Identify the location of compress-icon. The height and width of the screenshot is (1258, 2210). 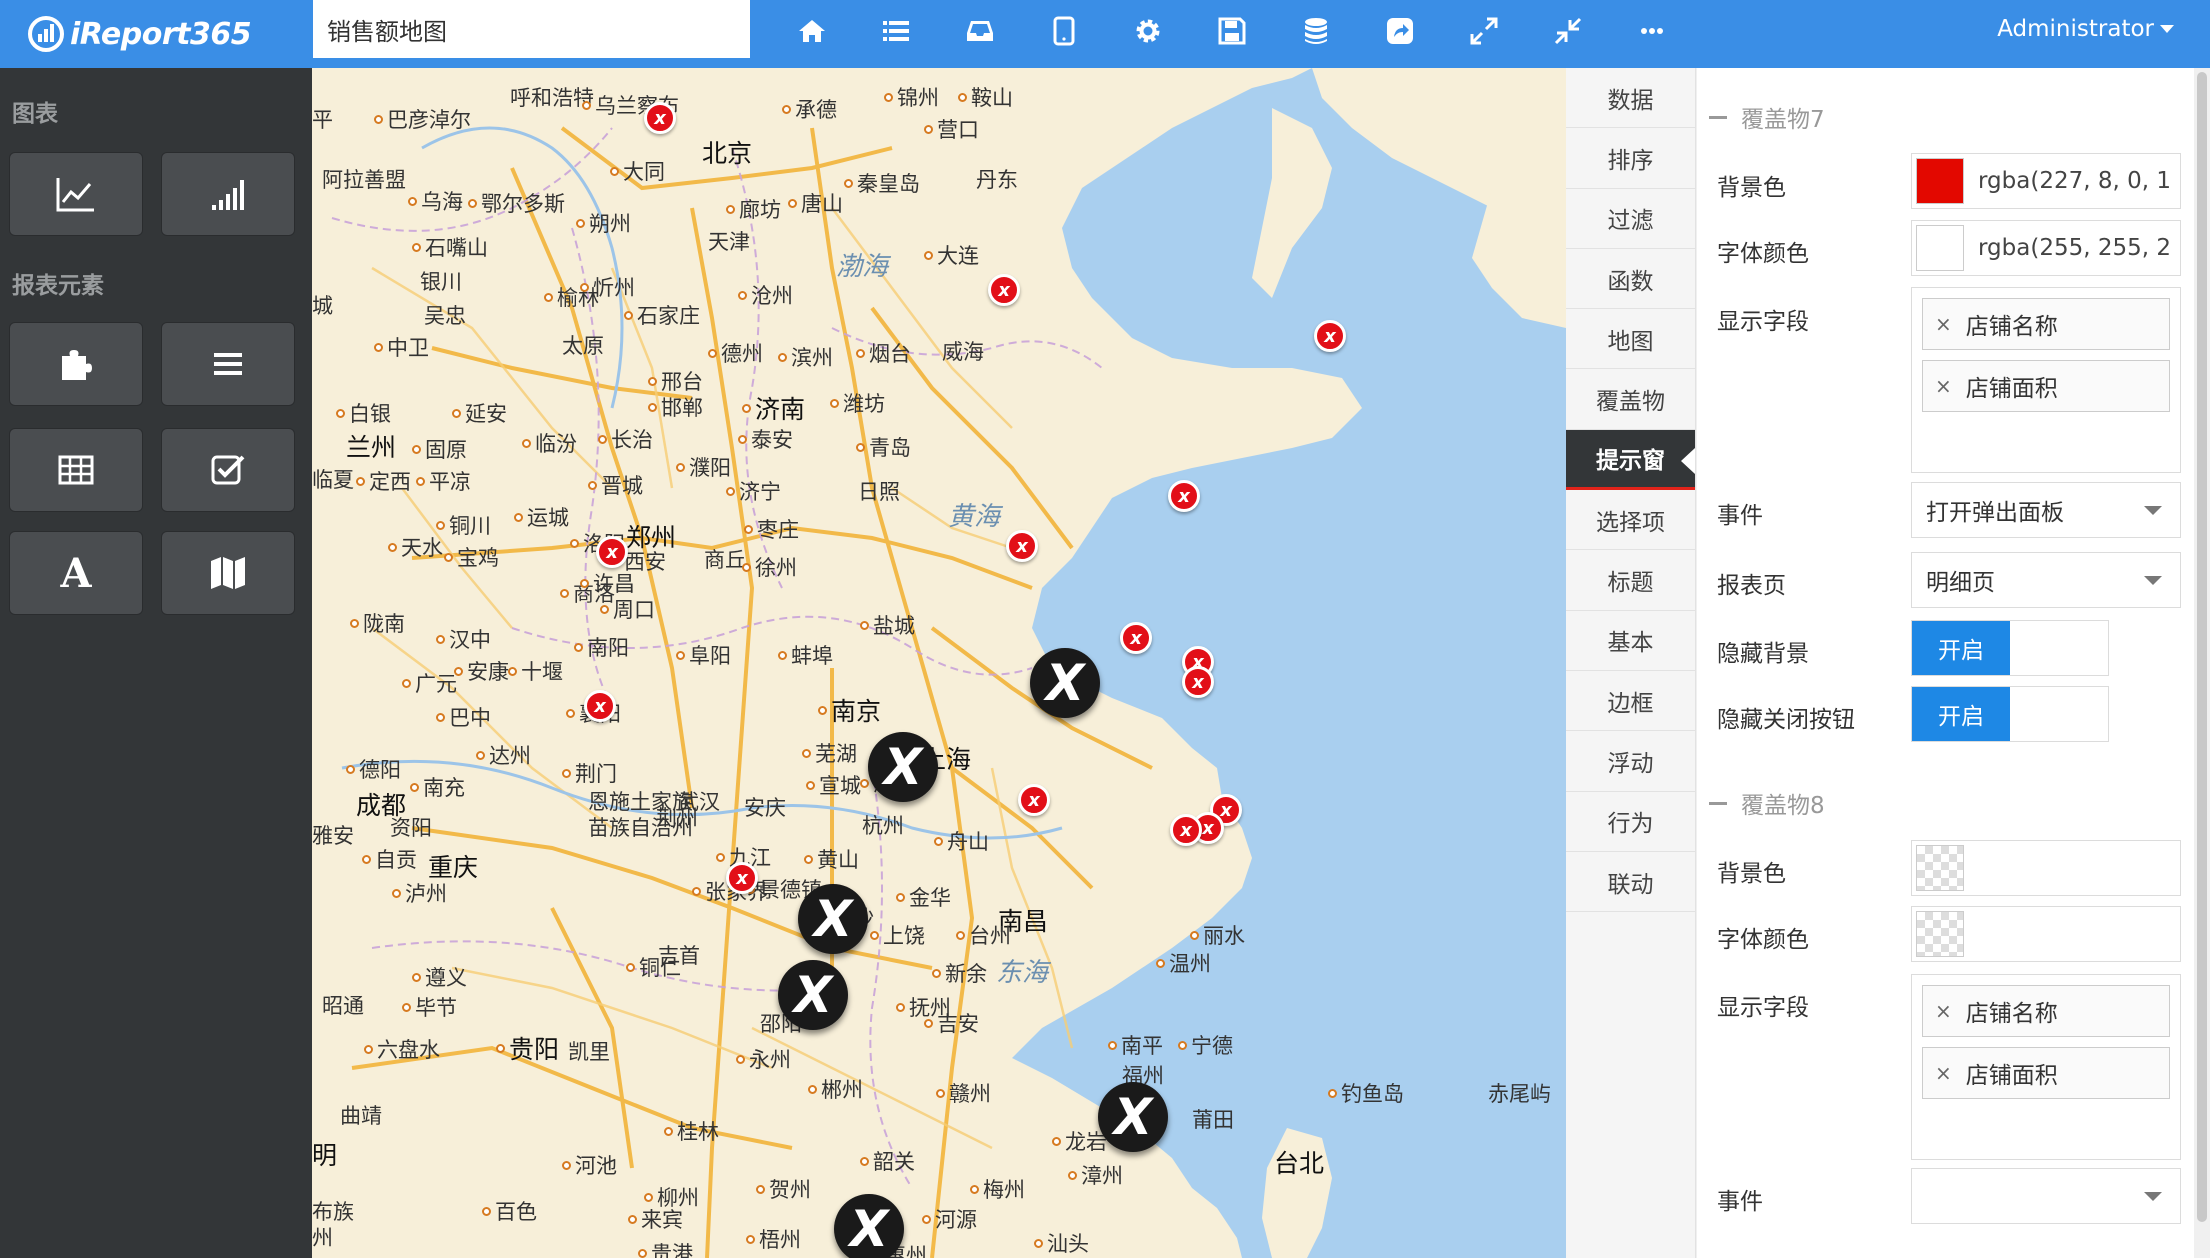
(1568, 31).